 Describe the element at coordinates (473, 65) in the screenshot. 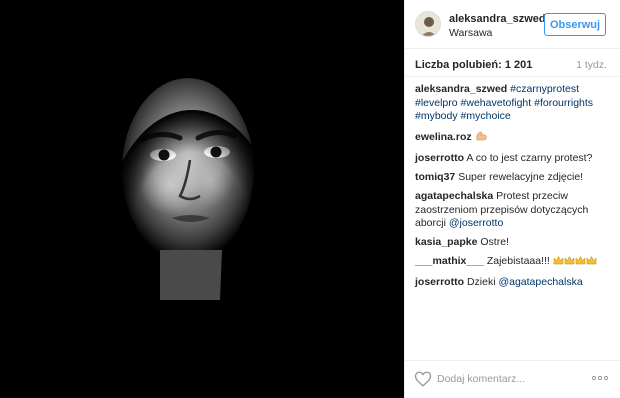

I see `likes-count: Liczba polubień: 1 201` at that location.